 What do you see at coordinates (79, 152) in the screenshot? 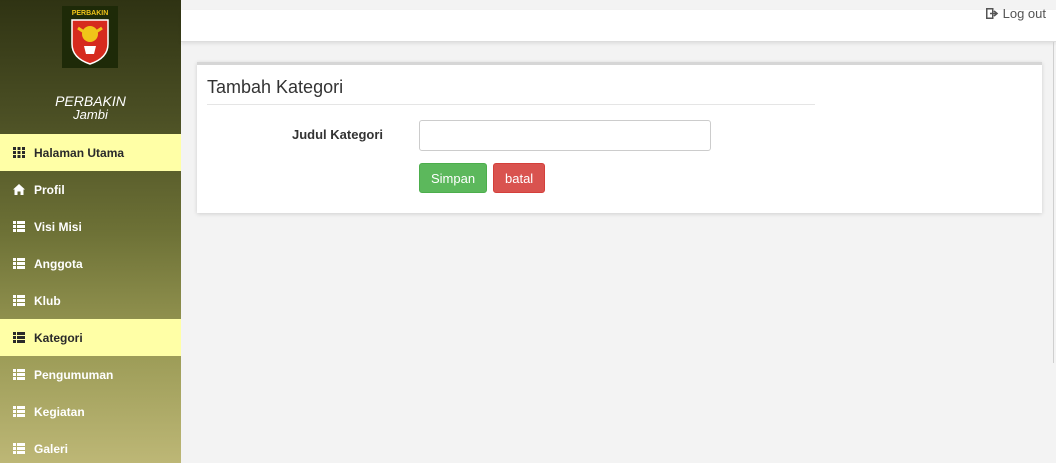
I see `sidebar-item-label: Halaman Utama` at bounding box center [79, 152].